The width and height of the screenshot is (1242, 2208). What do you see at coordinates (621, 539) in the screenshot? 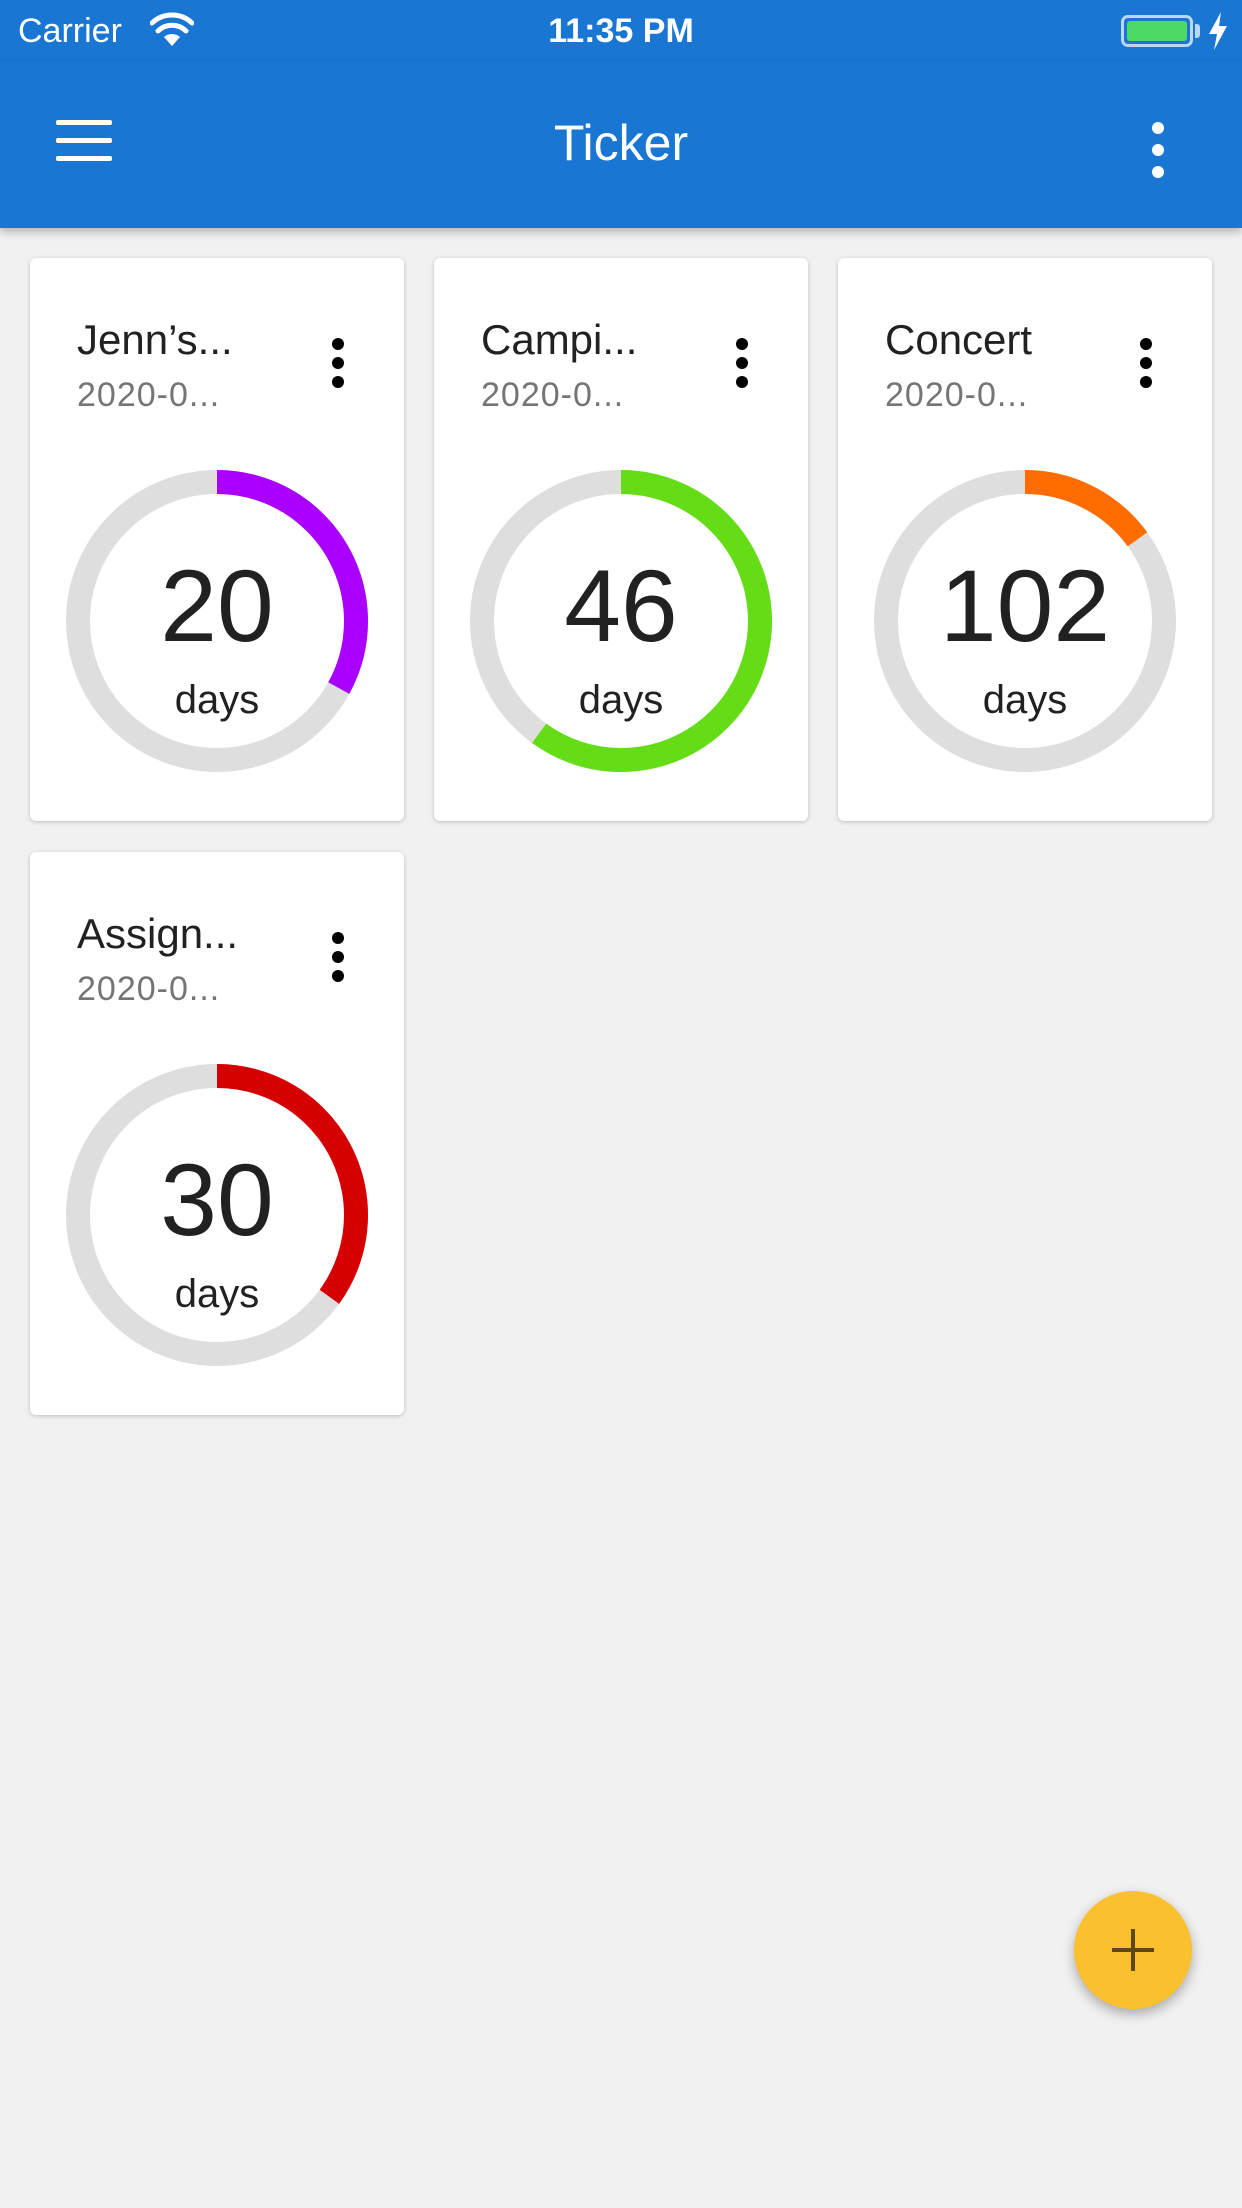
I see `countdown-card: Campi... 2020-0... 46 days` at bounding box center [621, 539].